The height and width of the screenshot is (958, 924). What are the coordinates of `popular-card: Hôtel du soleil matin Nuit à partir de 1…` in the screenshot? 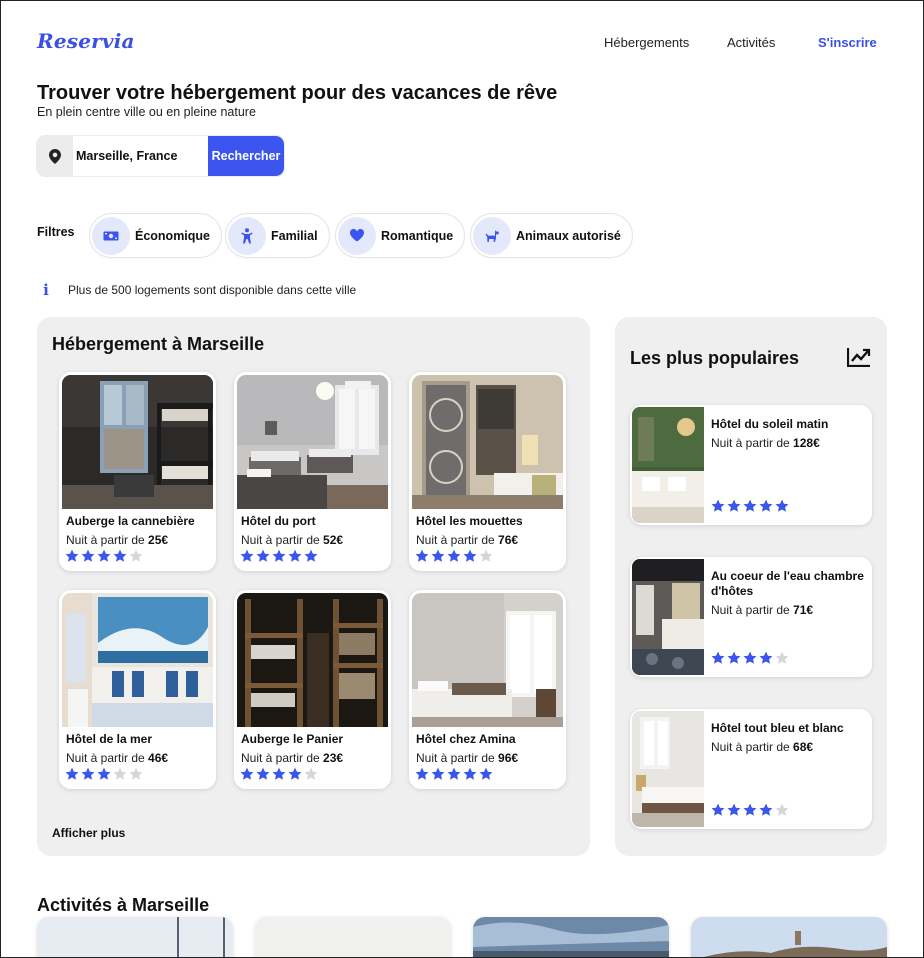 It's located at (751, 465).